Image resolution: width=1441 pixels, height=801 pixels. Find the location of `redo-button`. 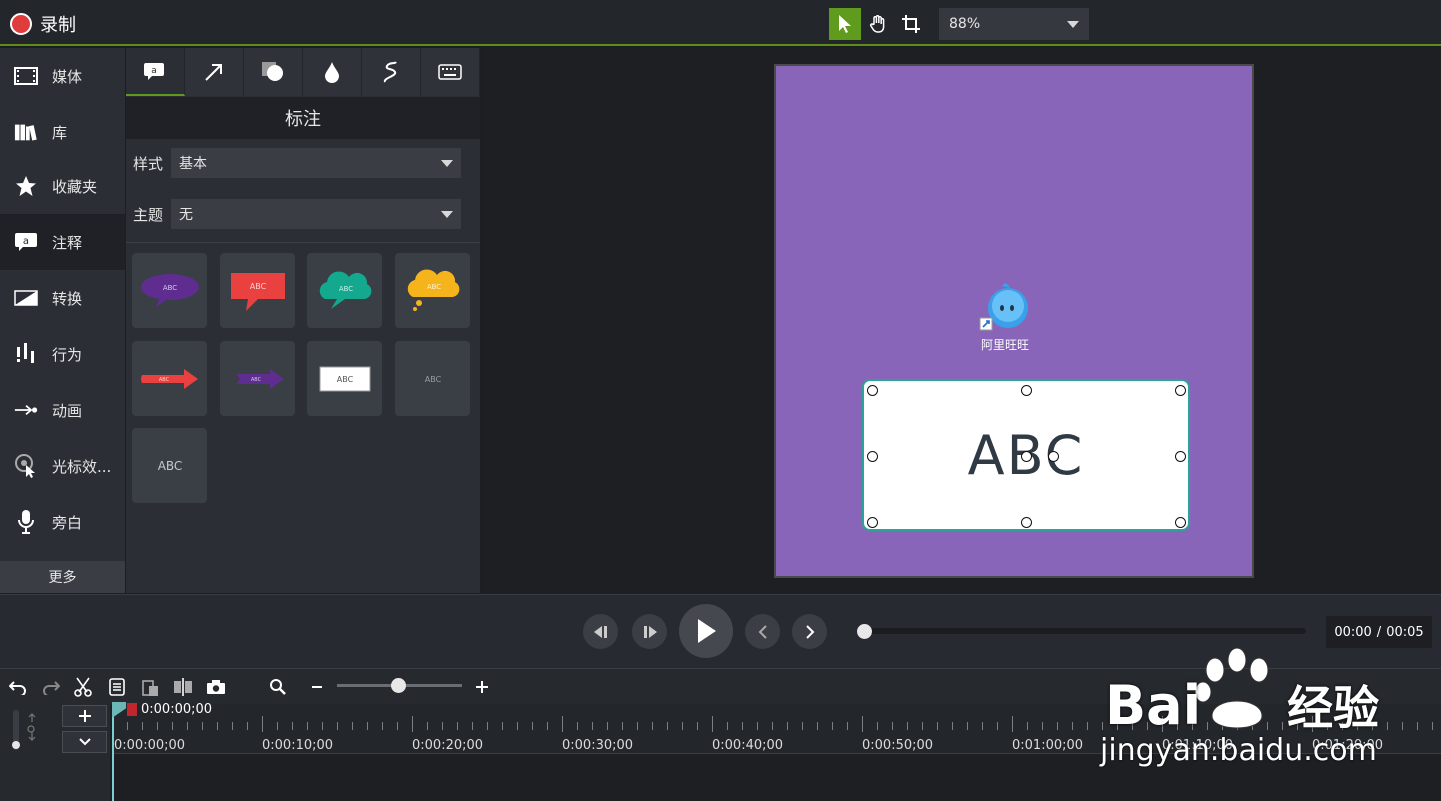

redo-button is located at coordinates (51, 687).